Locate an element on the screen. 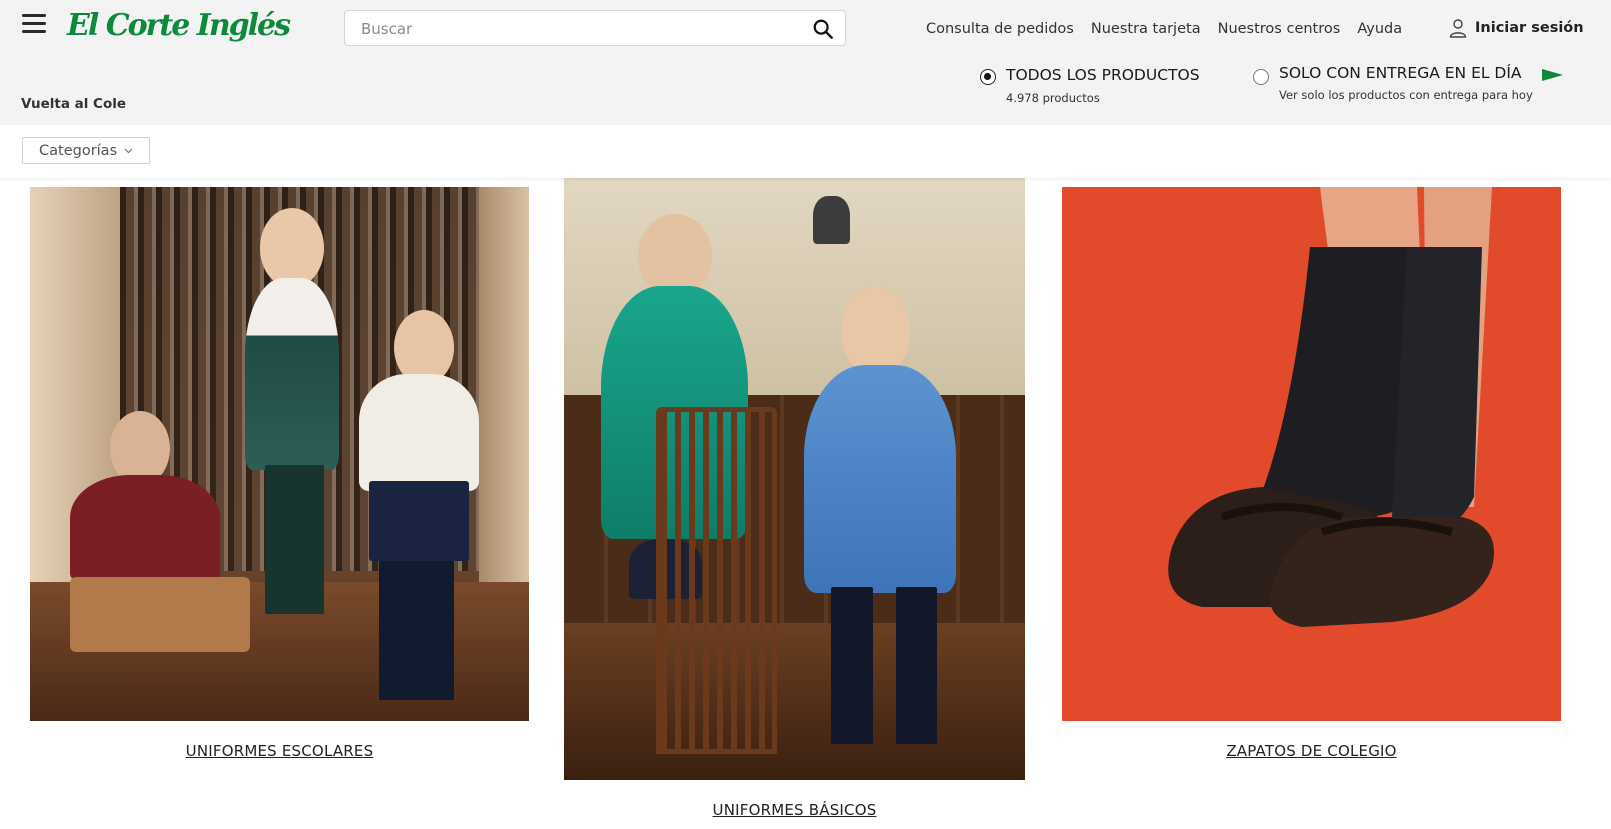  radio-entrega-title: SOLO CON ENTREGA EN EL DÍA is located at coordinates (1400, 73).